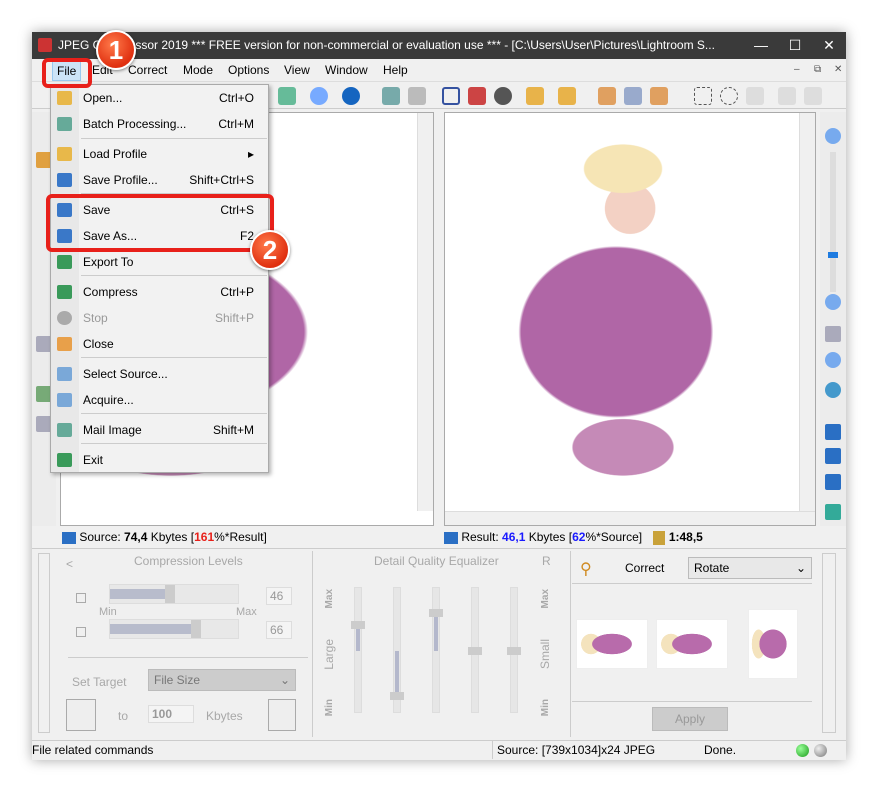 This screenshot has width=878, height=788. What do you see at coordinates (224, 716) in the screenshot?
I see `kbytes-label: Kbytes` at bounding box center [224, 716].